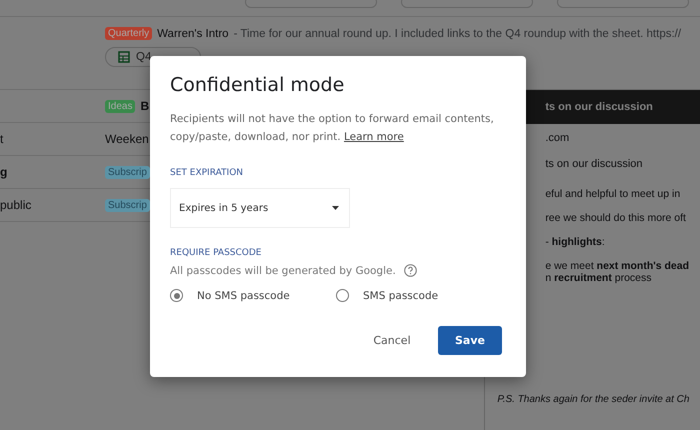 This screenshot has width=700, height=430. I want to click on dialog-title: Confidential mode, so click(258, 85).